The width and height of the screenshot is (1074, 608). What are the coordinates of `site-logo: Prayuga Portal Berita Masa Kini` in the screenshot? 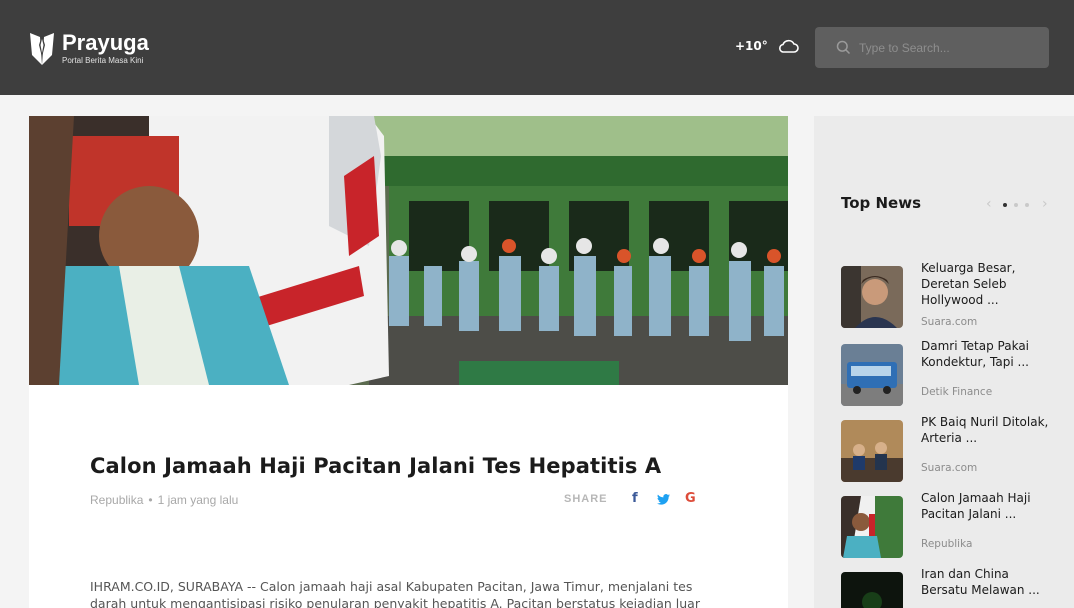 It's located at (88, 49).